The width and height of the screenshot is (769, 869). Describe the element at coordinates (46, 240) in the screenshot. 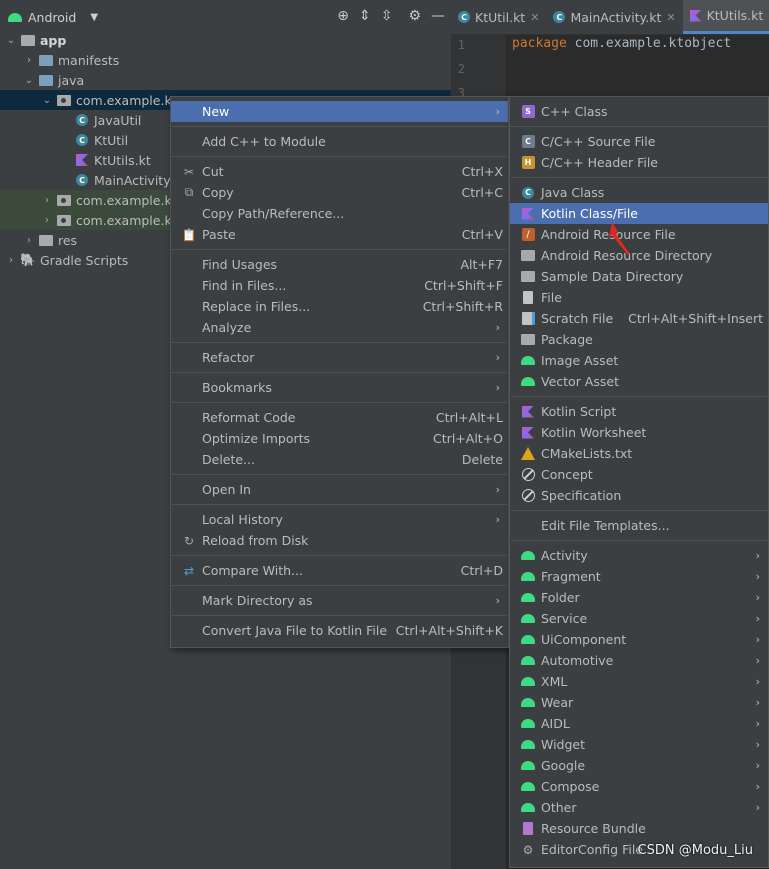

I see `resource-folder-icon` at that location.